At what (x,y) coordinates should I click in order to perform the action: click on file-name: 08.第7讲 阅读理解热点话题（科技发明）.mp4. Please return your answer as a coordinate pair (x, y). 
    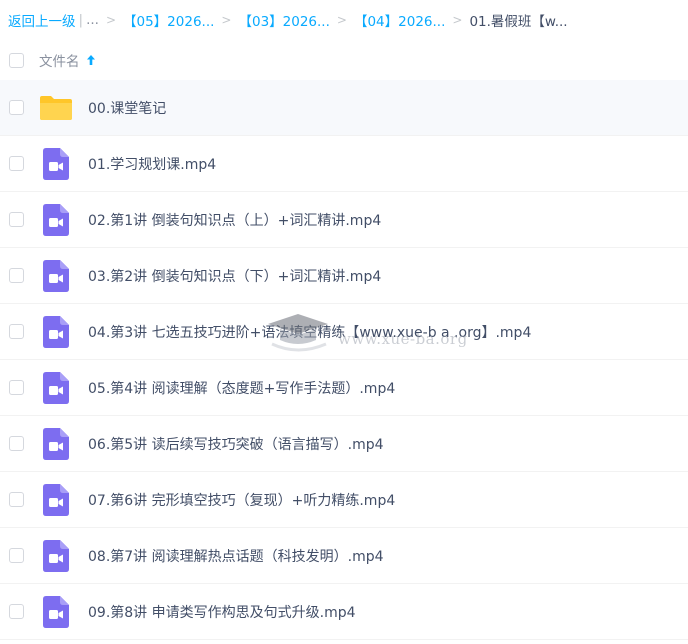
    Looking at the image, I should click on (236, 556).